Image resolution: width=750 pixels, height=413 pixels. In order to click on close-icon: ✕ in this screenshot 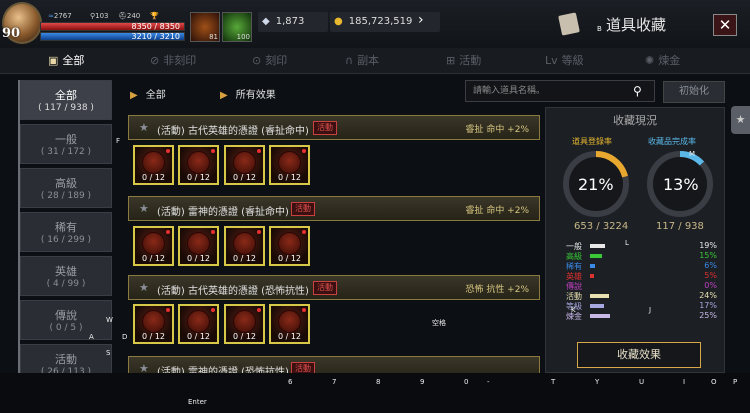, I will do `click(725, 25)`.